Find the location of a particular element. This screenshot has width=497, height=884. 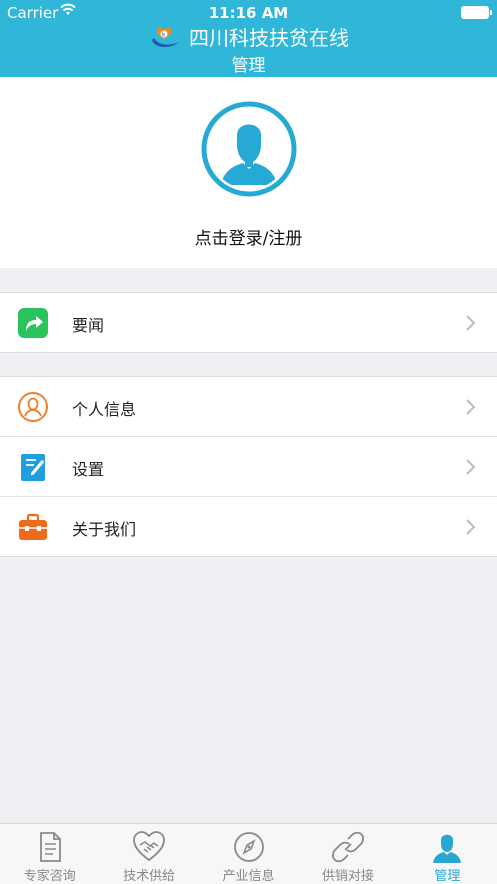

clock: 11:16 AM is located at coordinates (248, 13).